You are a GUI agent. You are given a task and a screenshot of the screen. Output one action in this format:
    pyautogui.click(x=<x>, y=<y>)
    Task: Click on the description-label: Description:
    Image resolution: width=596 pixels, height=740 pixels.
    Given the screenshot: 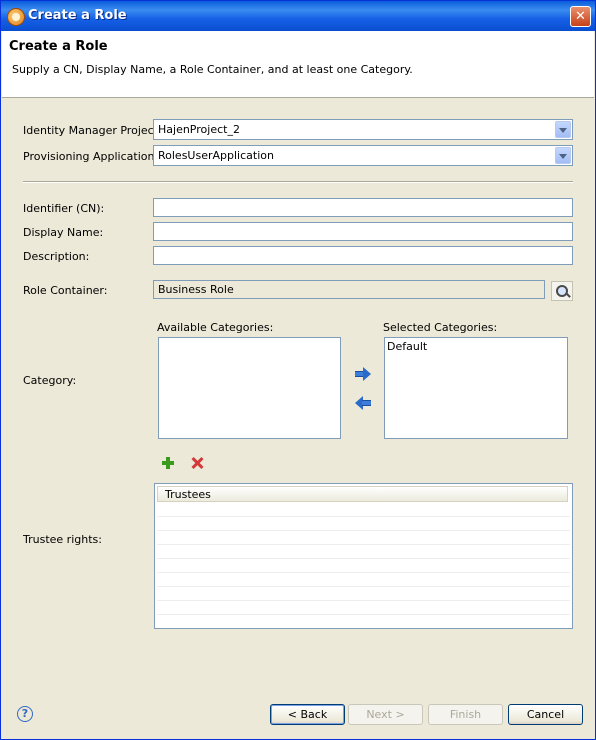 What is the action you would take?
    pyautogui.click(x=56, y=256)
    